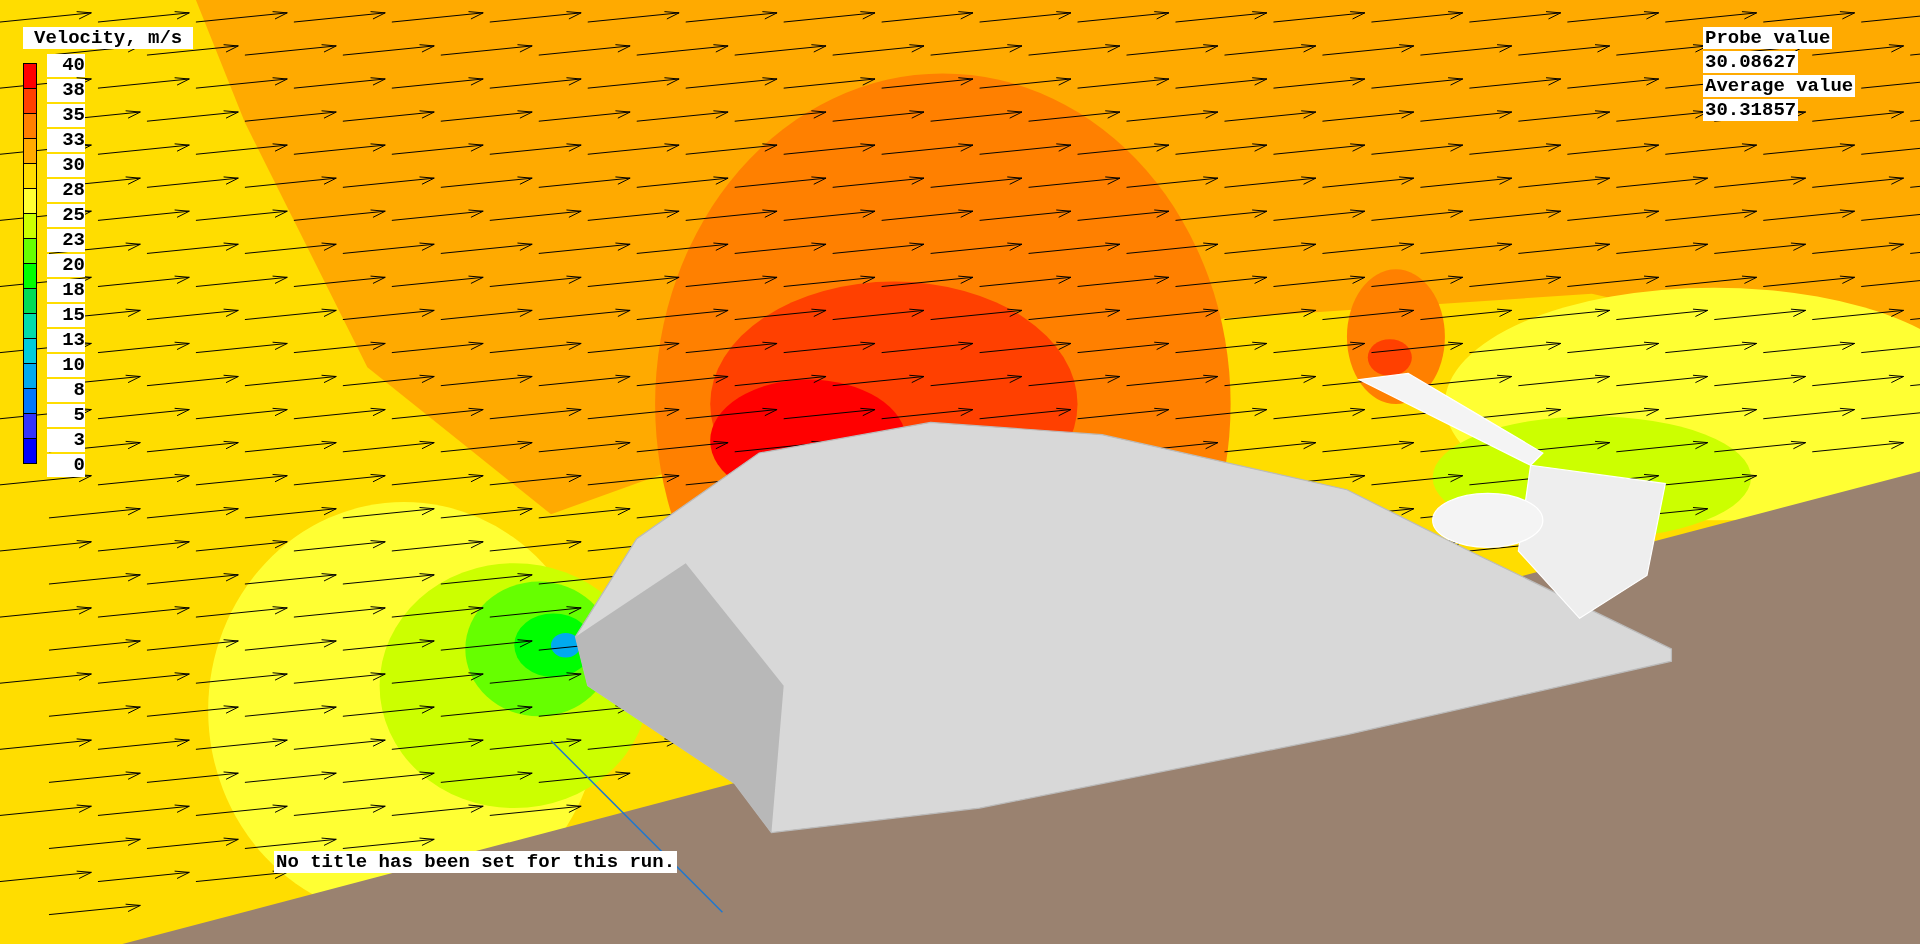 This screenshot has height=944, width=1920. Describe the element at coordinates (66, 115) in the screenshot. I see `legend-value: 35` at that location.